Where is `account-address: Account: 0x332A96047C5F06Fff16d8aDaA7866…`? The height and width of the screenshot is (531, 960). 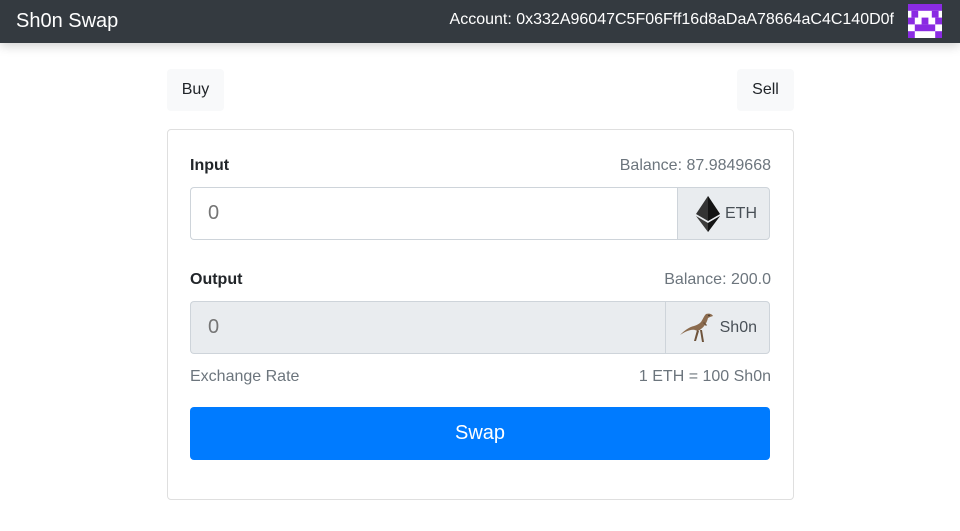
account-address: Account: 0x332A96047C5F06Fff16d8aDaA7866… is located at coordinates (671, 19).